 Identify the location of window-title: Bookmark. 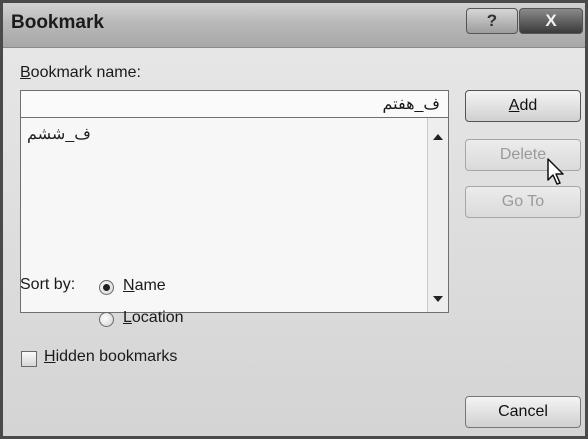
(57, 22).